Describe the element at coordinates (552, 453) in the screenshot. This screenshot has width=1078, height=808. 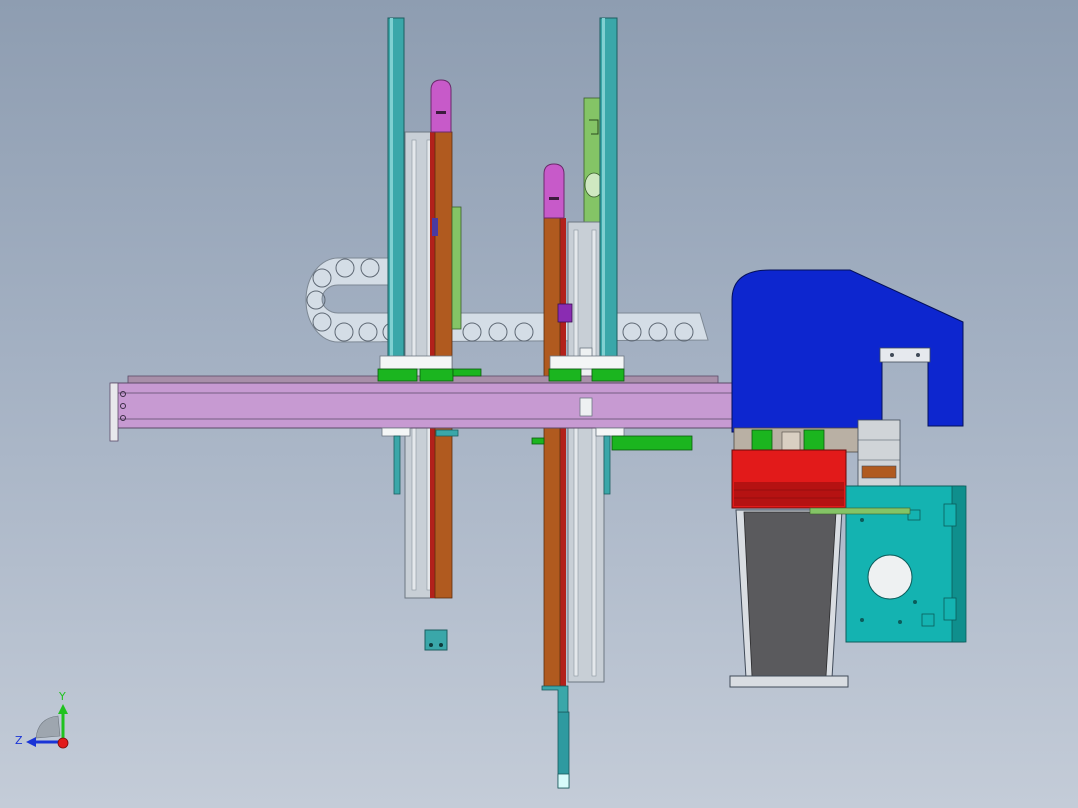
I see `right-orange-plate` at that location.